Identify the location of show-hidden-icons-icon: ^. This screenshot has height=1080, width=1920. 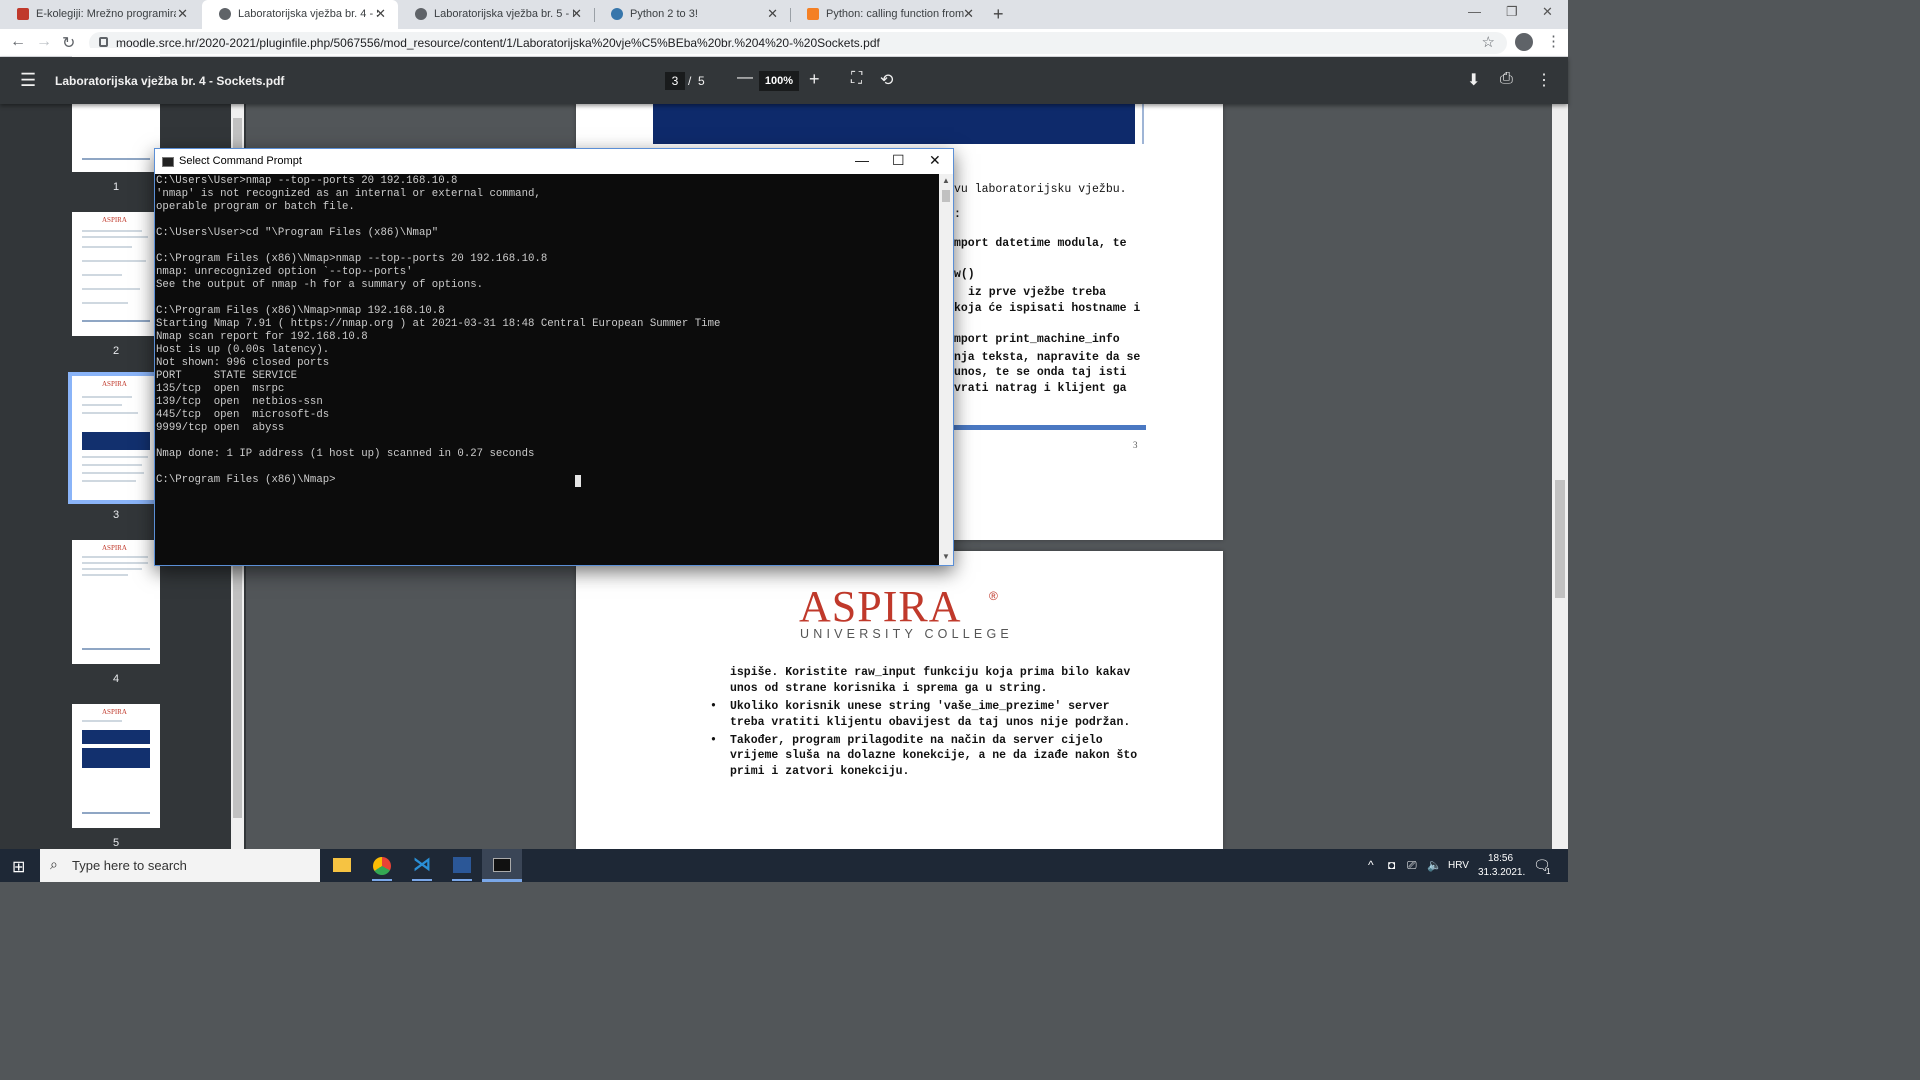
(1371, 865).